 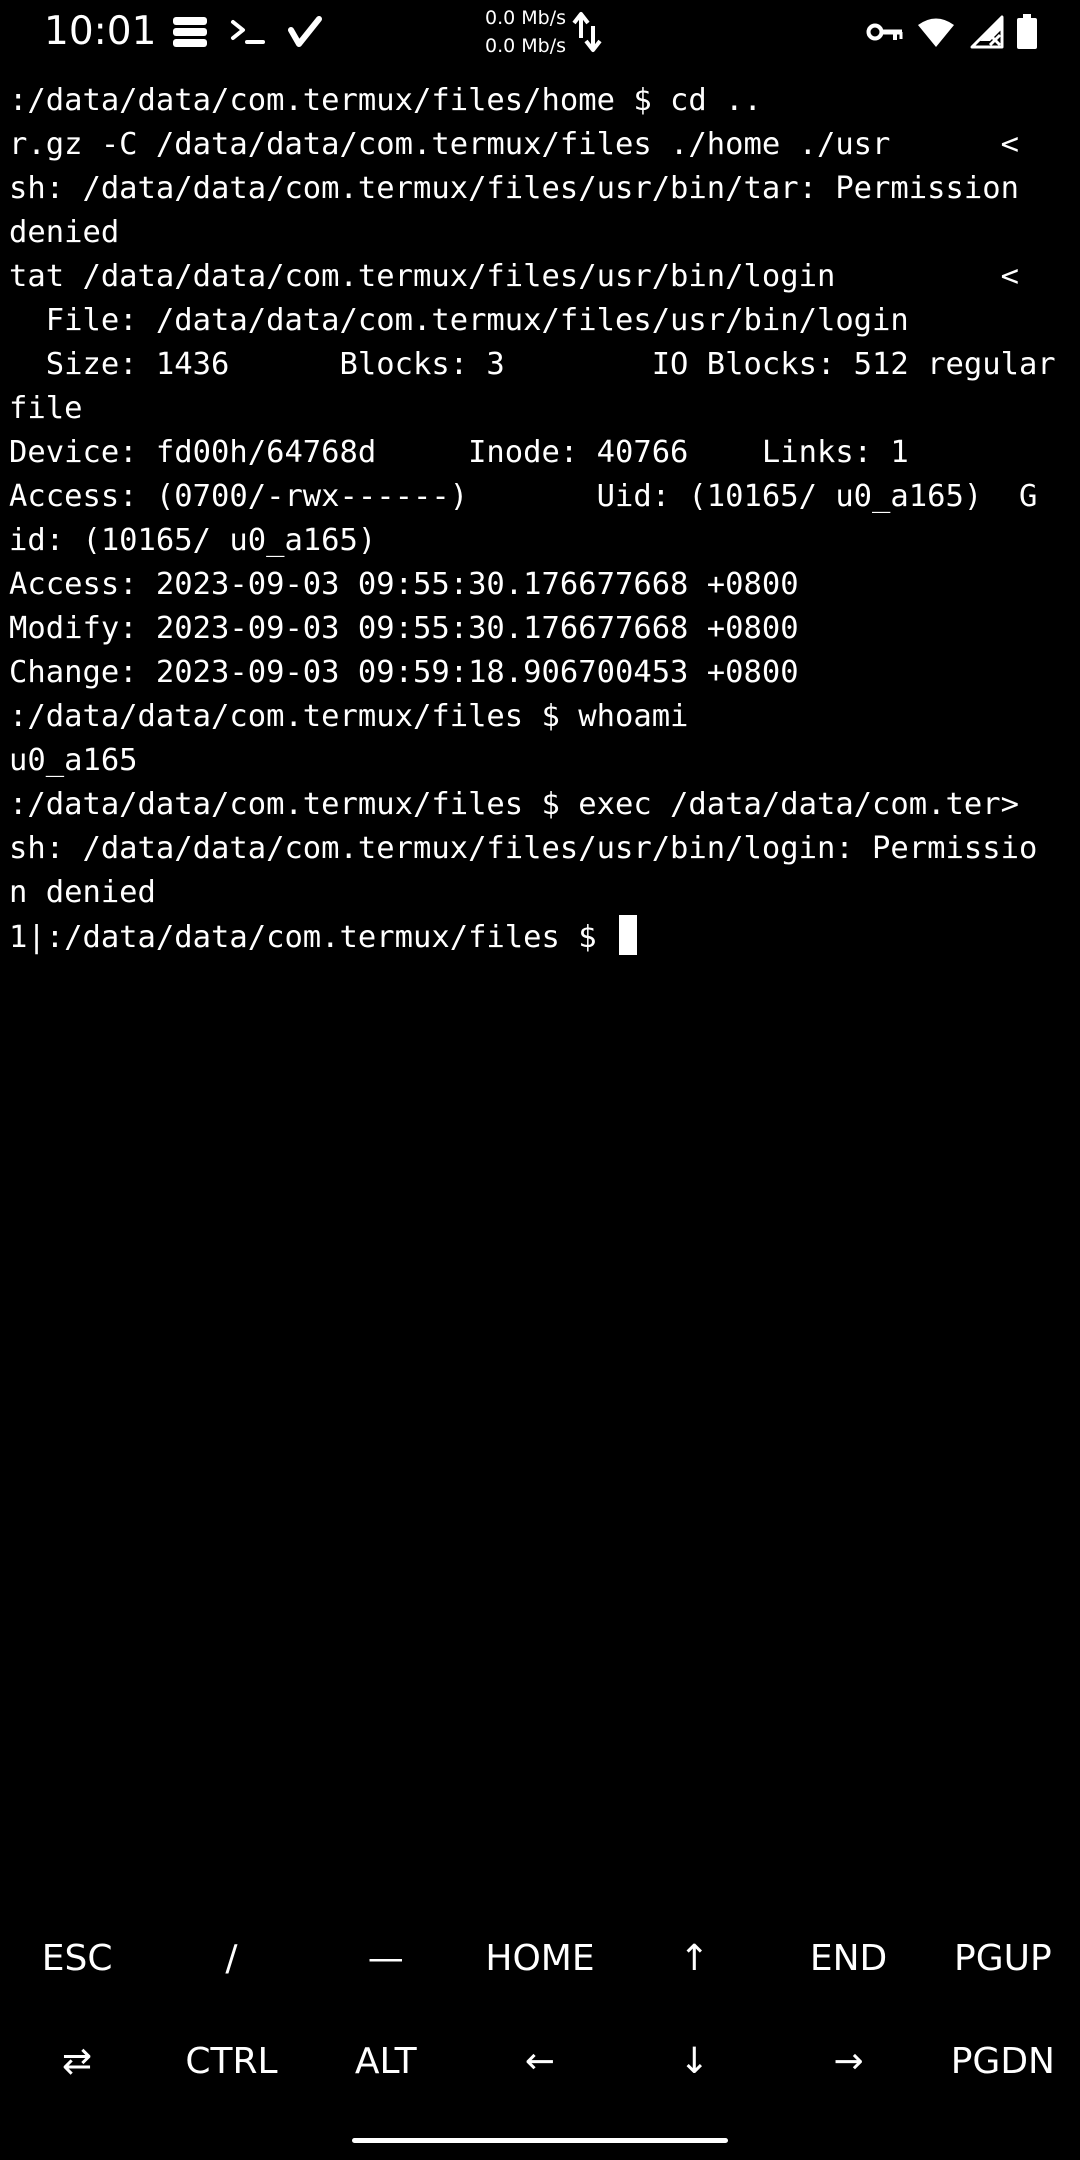 I want to click on check-icon, so click(x=305, y=32).